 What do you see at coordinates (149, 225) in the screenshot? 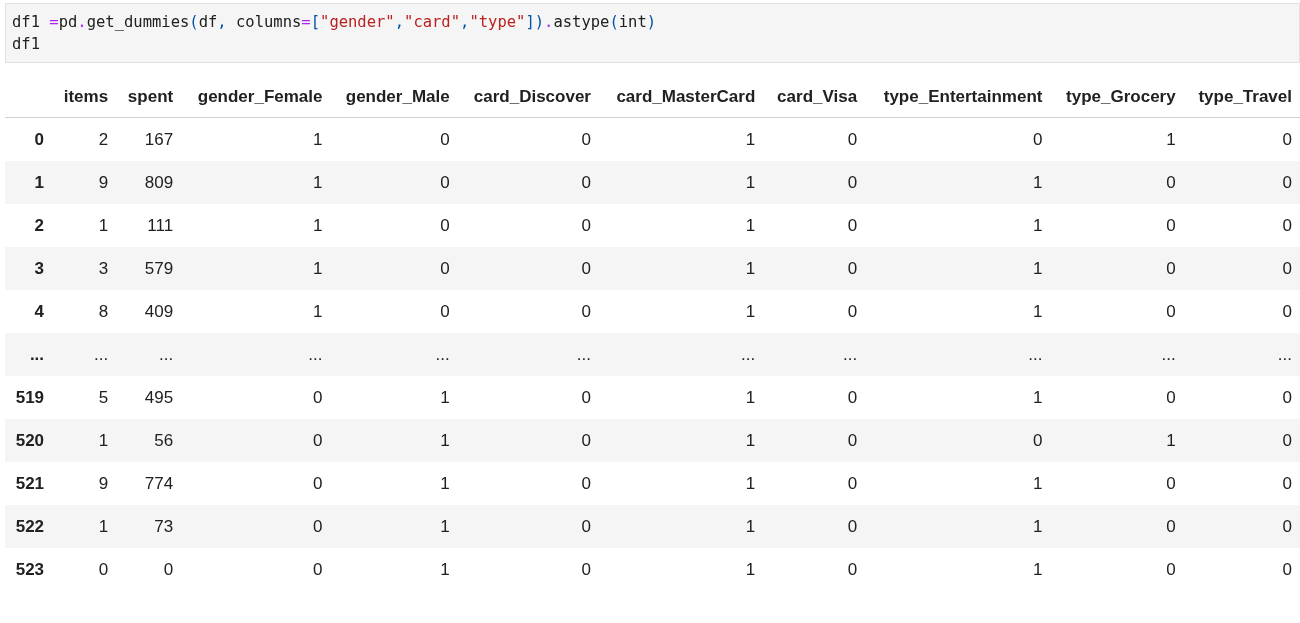
I see `table-cell: 111` at bounding box center [149, 225].